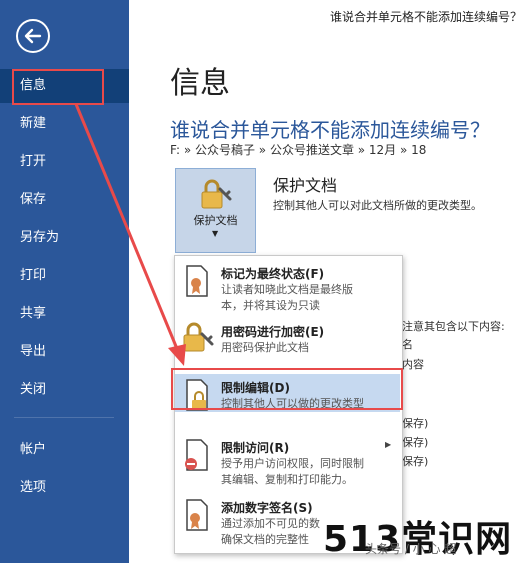 This screenshot has width=525, height=563. I want to click on annotation-arrow-layer, so click(130, 234).